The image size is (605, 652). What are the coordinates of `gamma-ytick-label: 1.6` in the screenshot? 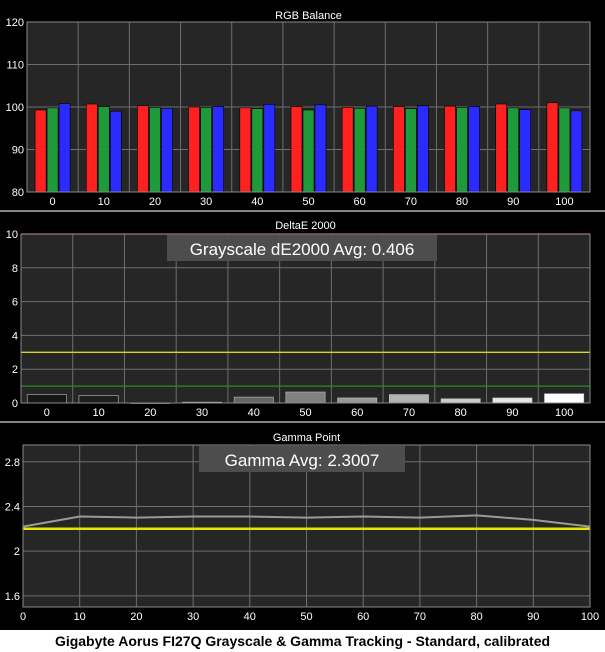 It's located at (12, 597).